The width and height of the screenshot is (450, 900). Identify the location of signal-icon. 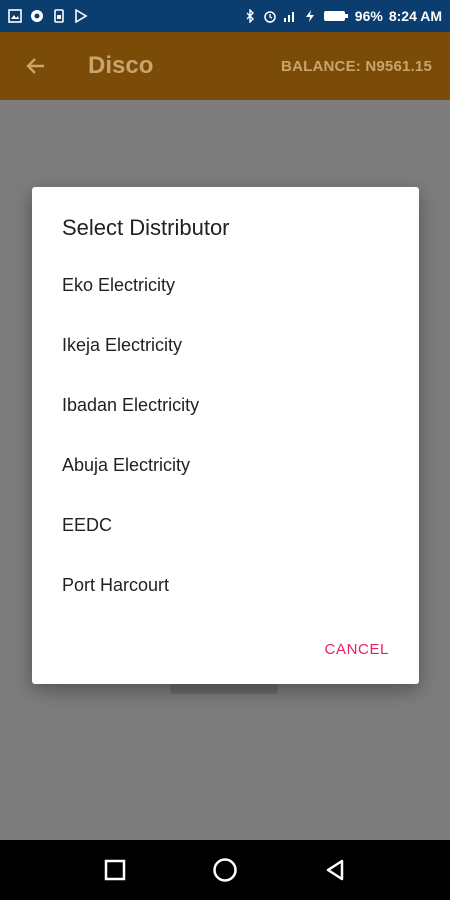
(288, 17).